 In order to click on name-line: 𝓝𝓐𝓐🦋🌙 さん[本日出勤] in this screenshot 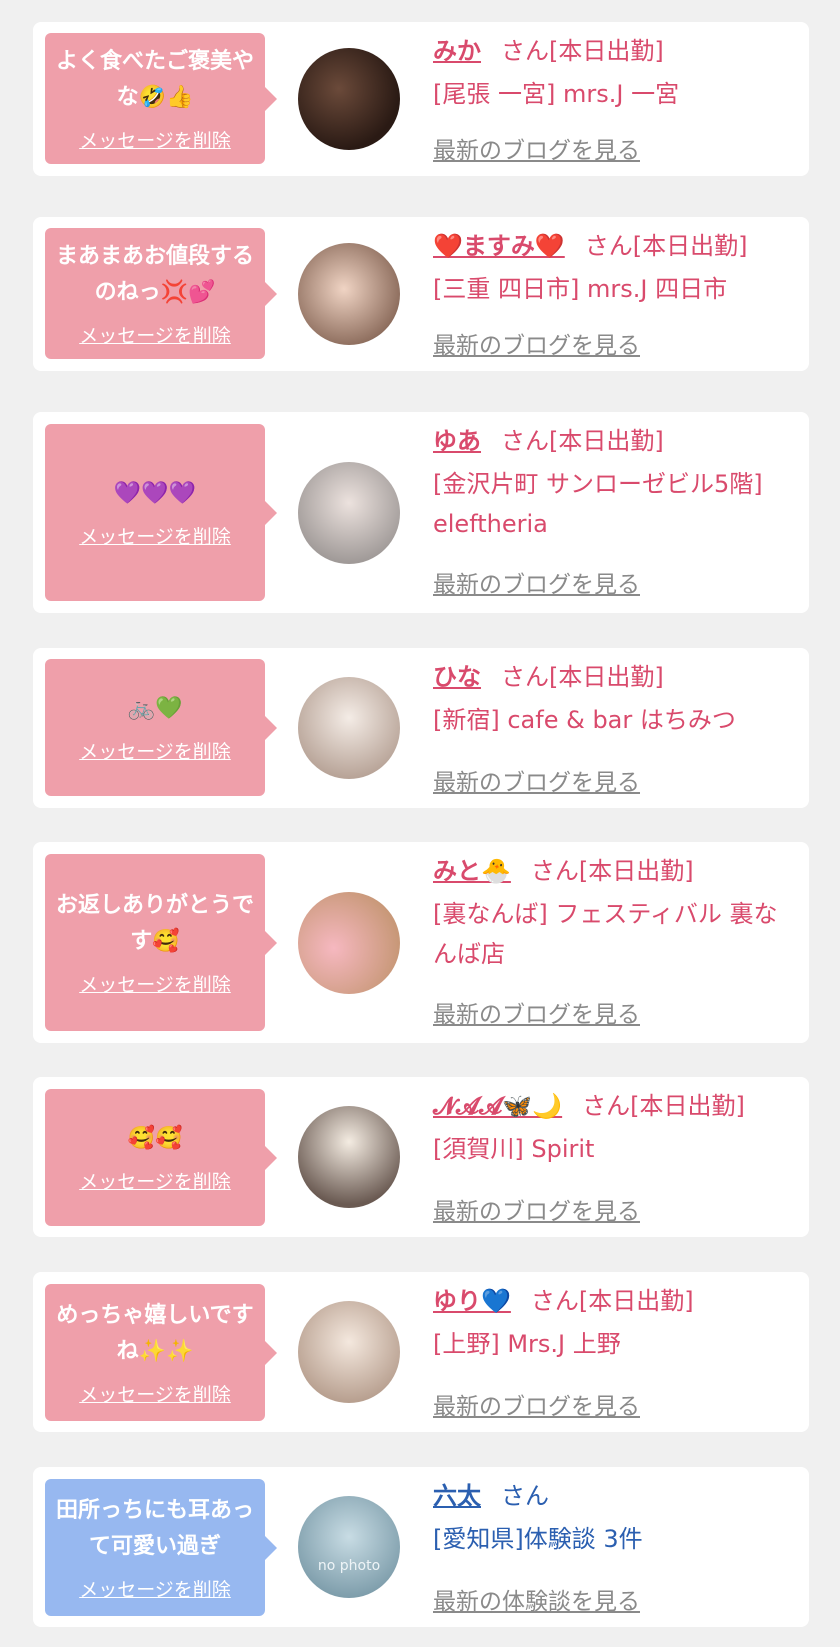, I will do `click(614, 1106)`.